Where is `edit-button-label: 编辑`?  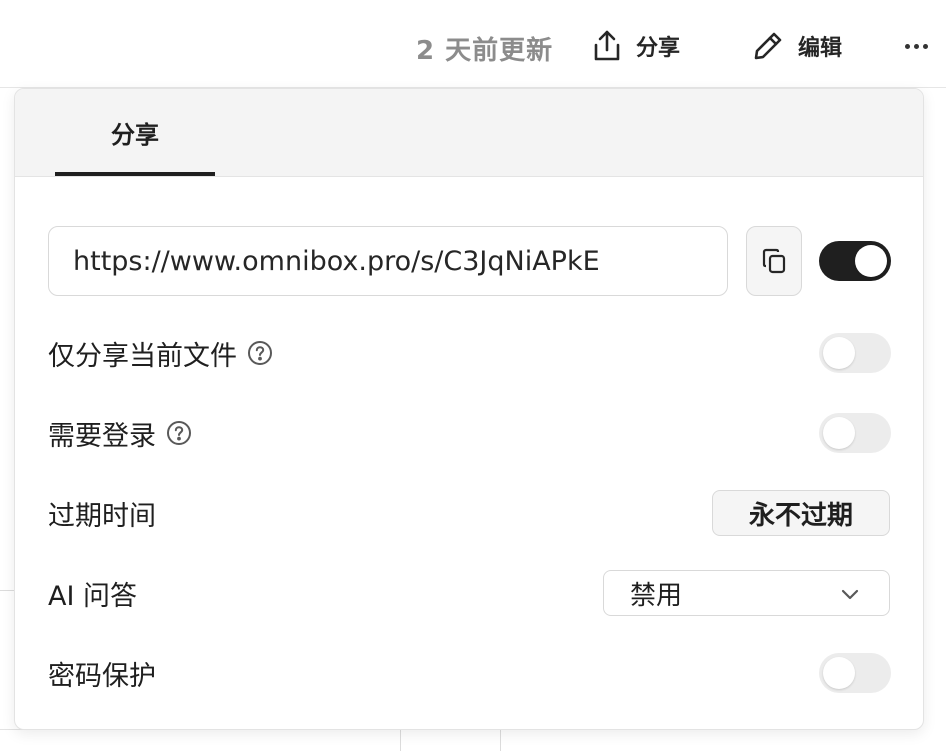 edit-button-label: 编辑 is located at coordinates (820, 48).